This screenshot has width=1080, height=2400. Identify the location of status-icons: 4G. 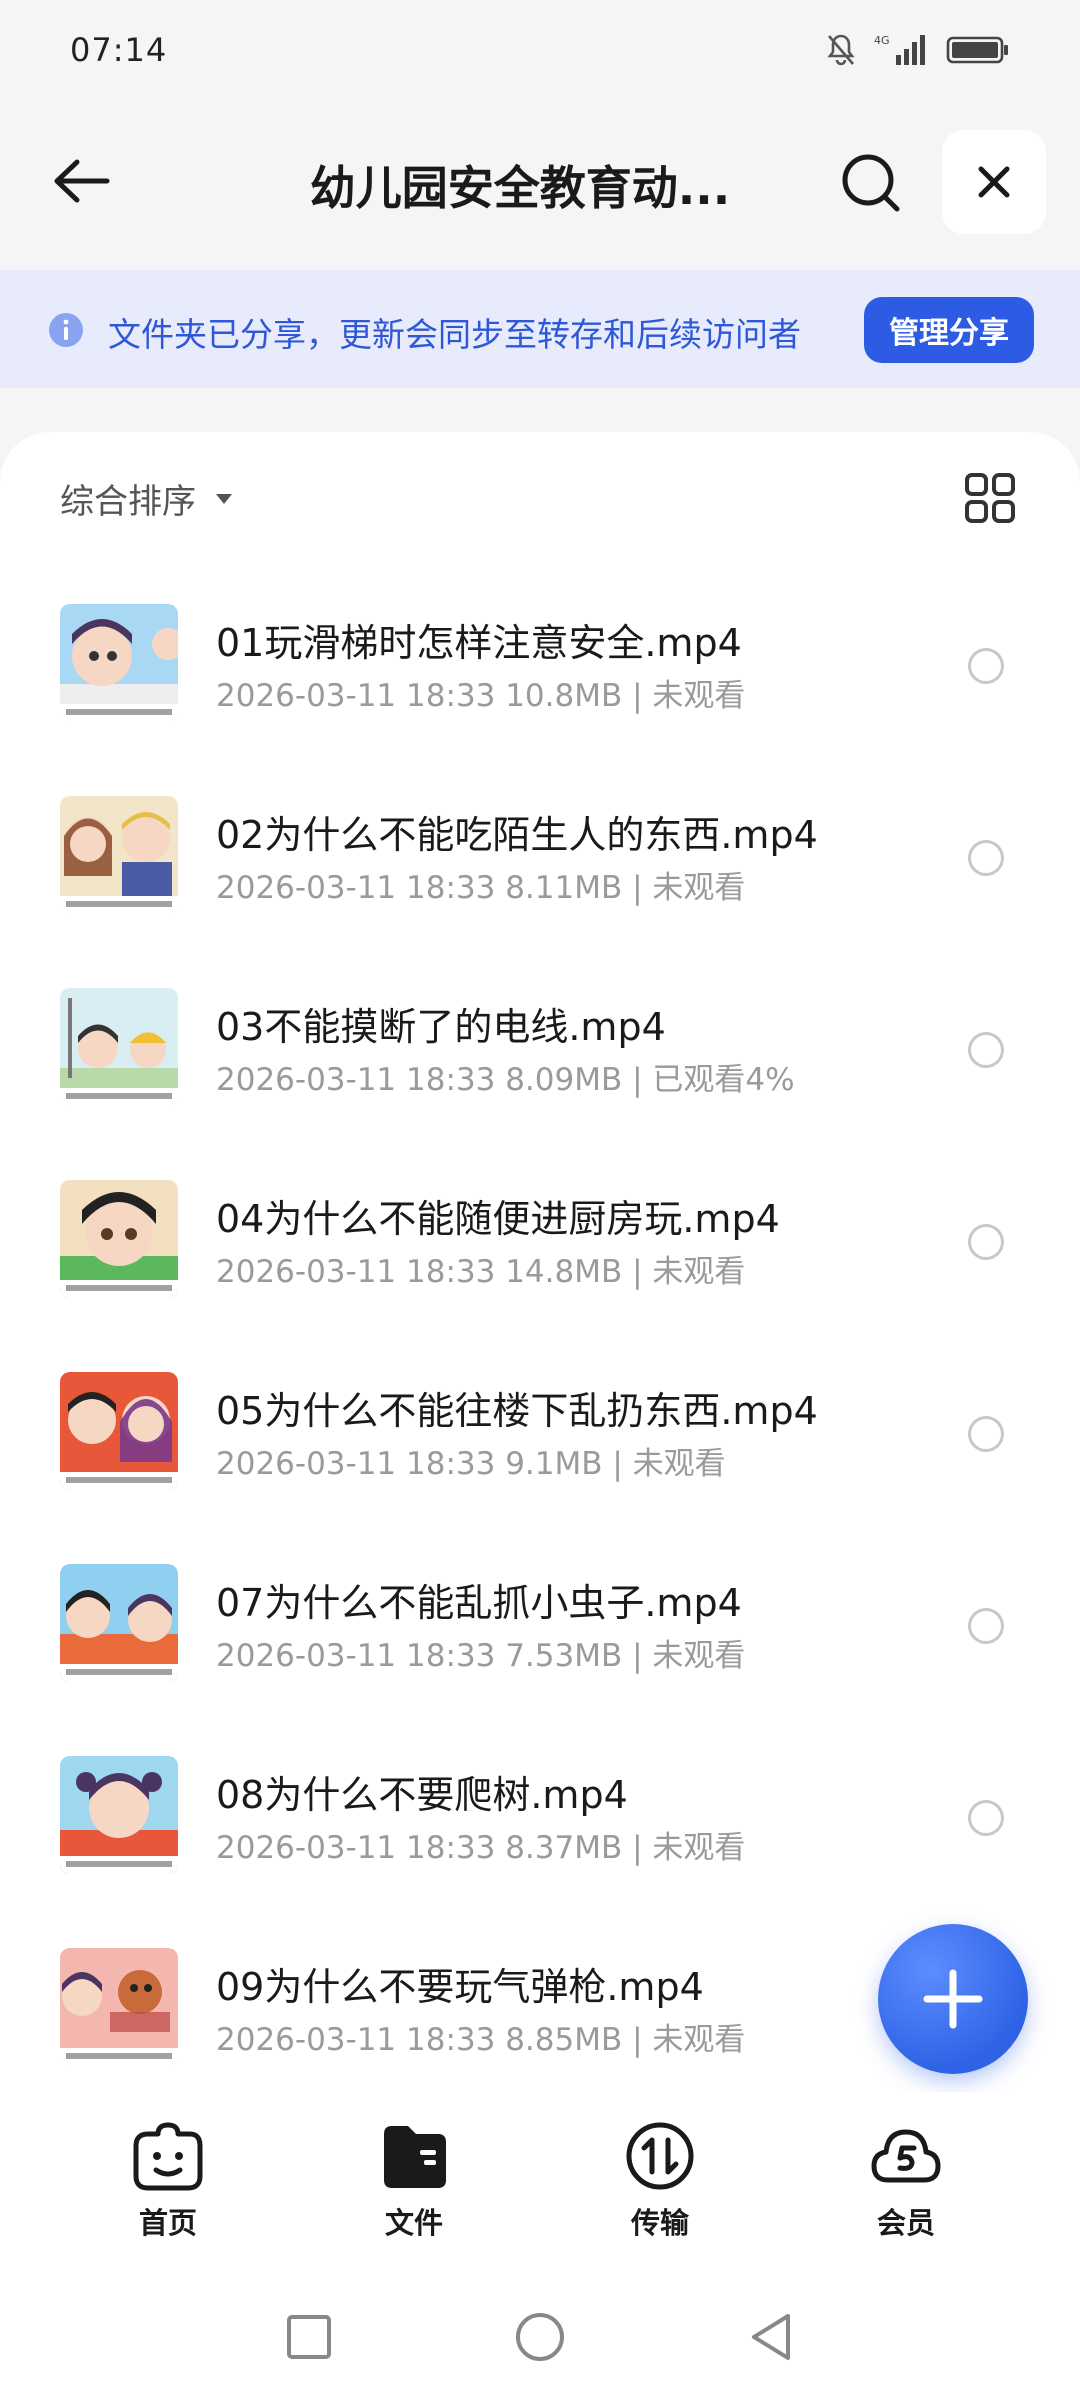
(918, 50).